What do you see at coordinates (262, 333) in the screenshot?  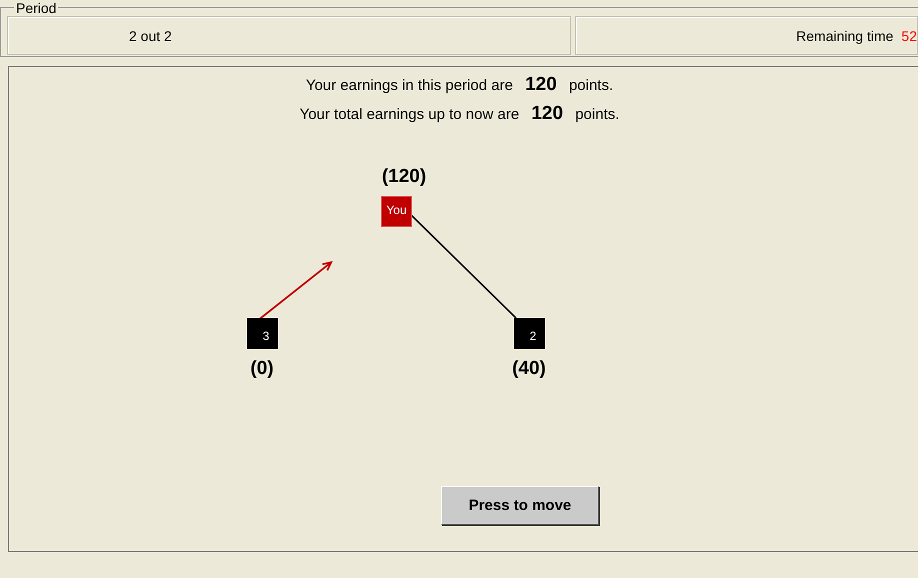 I see `player-node: 3` at bounding box center [262, 333].